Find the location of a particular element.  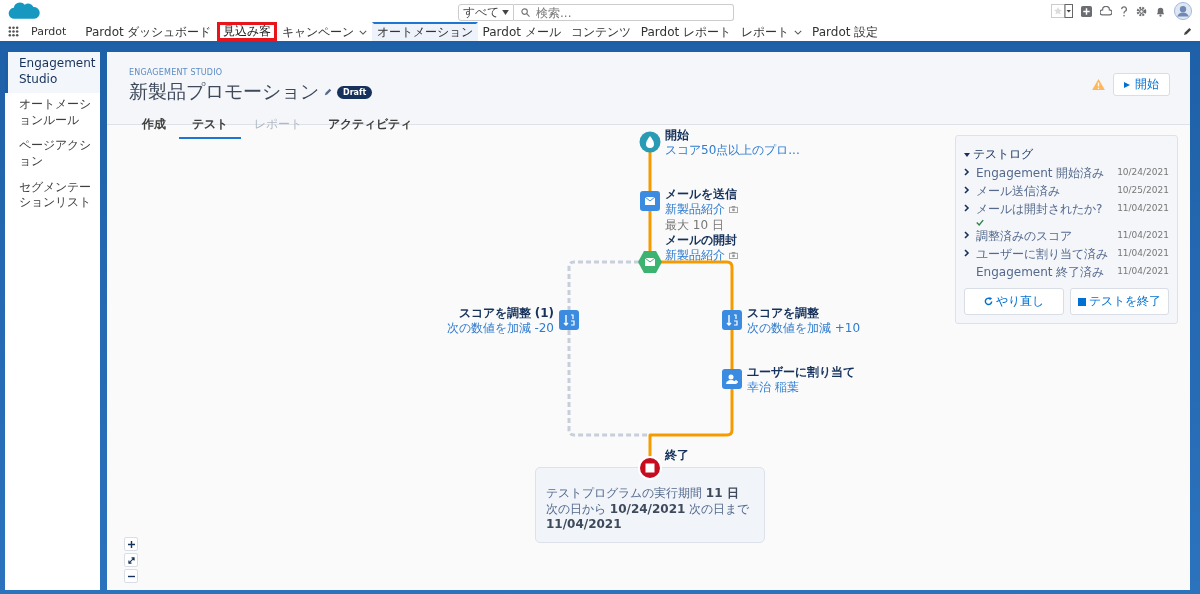

cloud-icon is located at coordinates (1106, 11).